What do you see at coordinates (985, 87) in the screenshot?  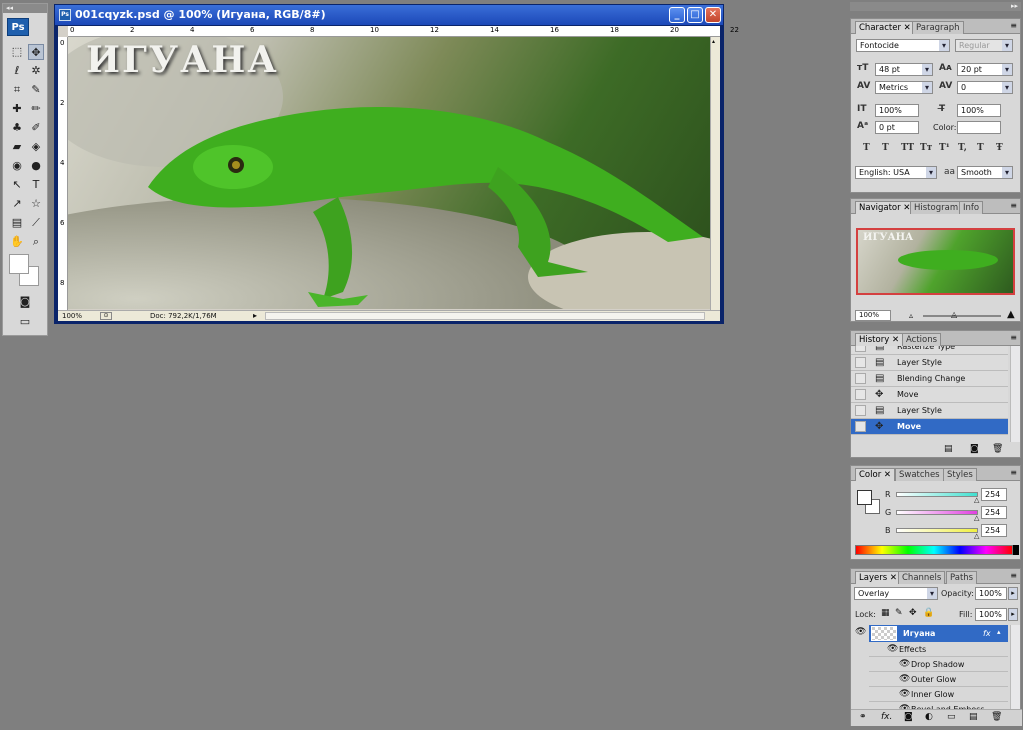 I see `tracking-field: 0` at bounding box center [985, 87].